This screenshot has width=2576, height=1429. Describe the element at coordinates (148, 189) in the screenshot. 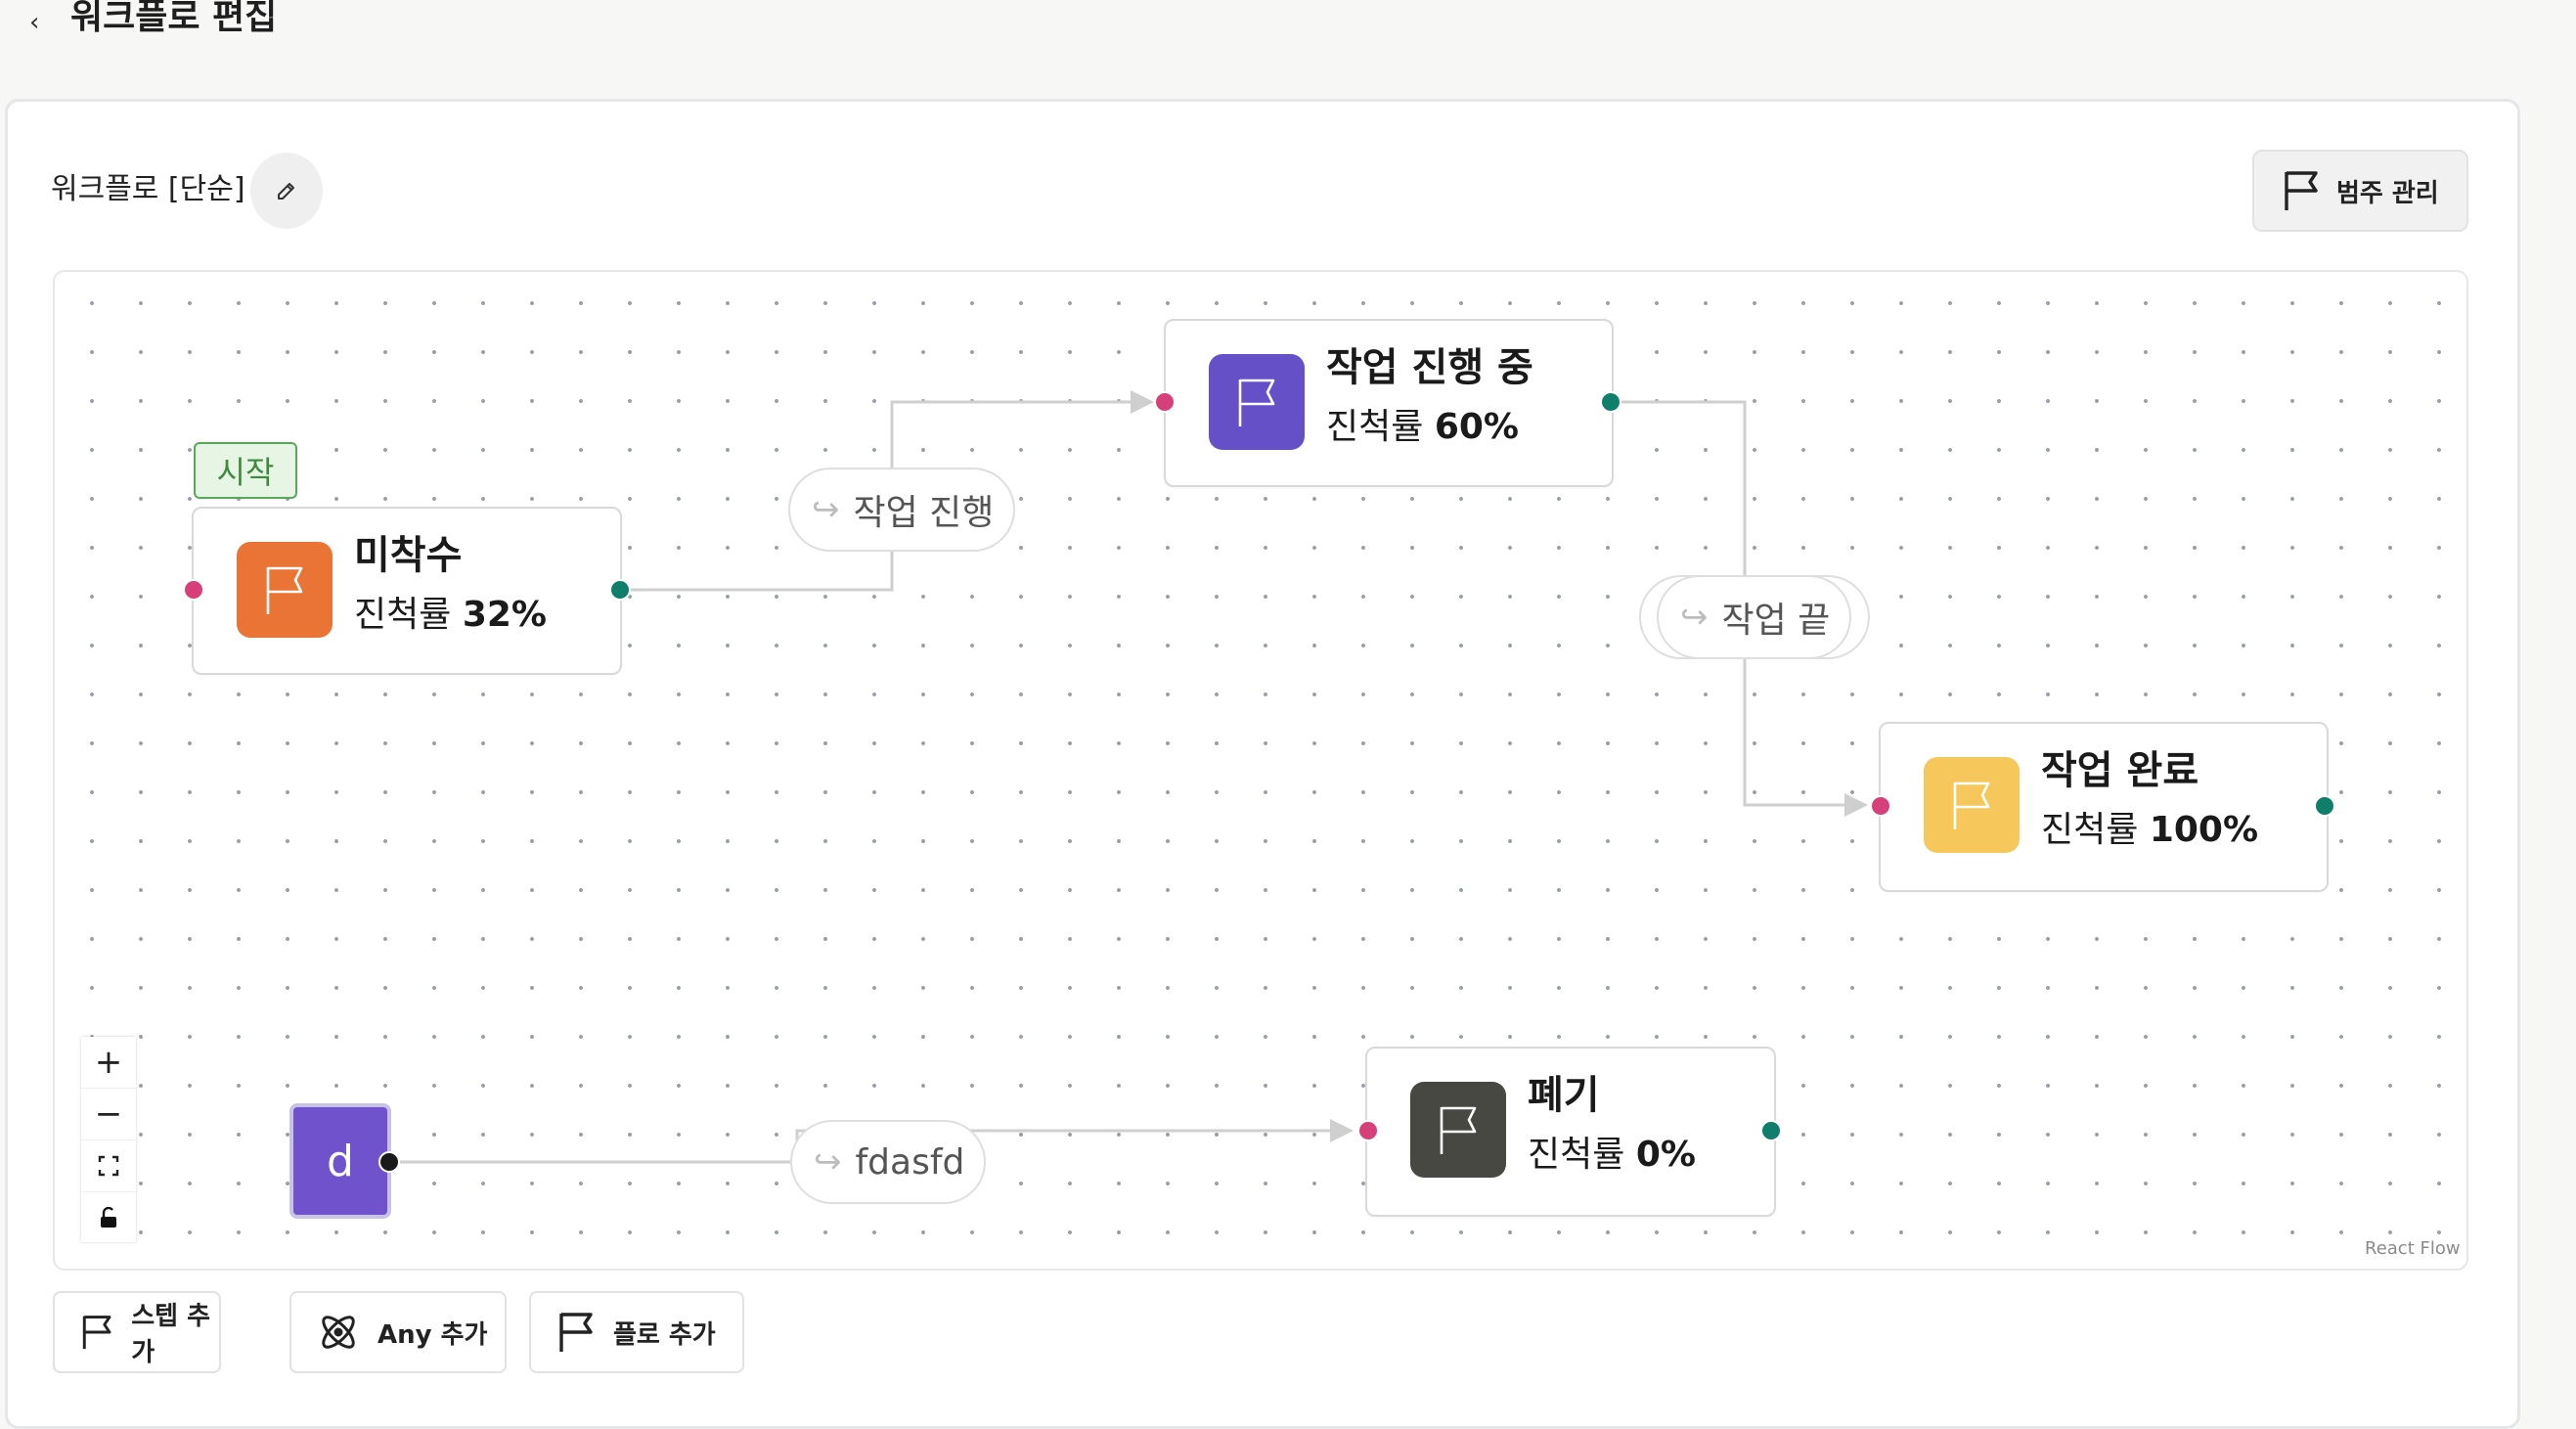

I see `workflow-name: 워크플로 [단순]` at that location.